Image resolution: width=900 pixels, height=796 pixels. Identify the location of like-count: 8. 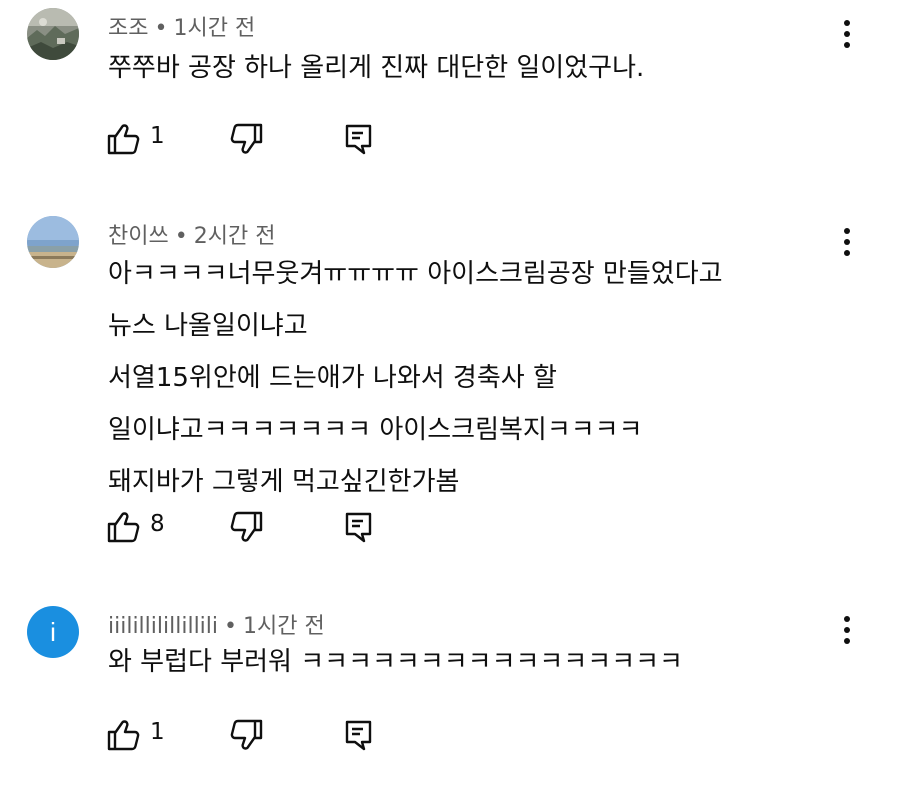
(157, 524).